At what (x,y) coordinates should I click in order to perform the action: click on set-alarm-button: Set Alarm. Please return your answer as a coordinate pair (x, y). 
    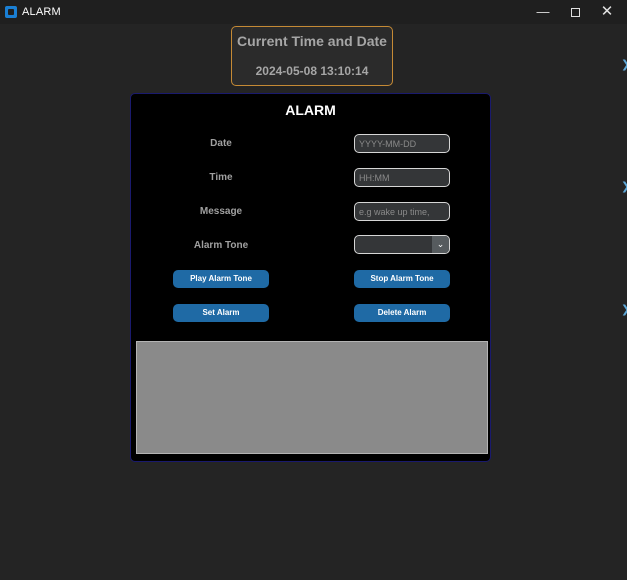
    Looking at the image, I should click on (221, 313).